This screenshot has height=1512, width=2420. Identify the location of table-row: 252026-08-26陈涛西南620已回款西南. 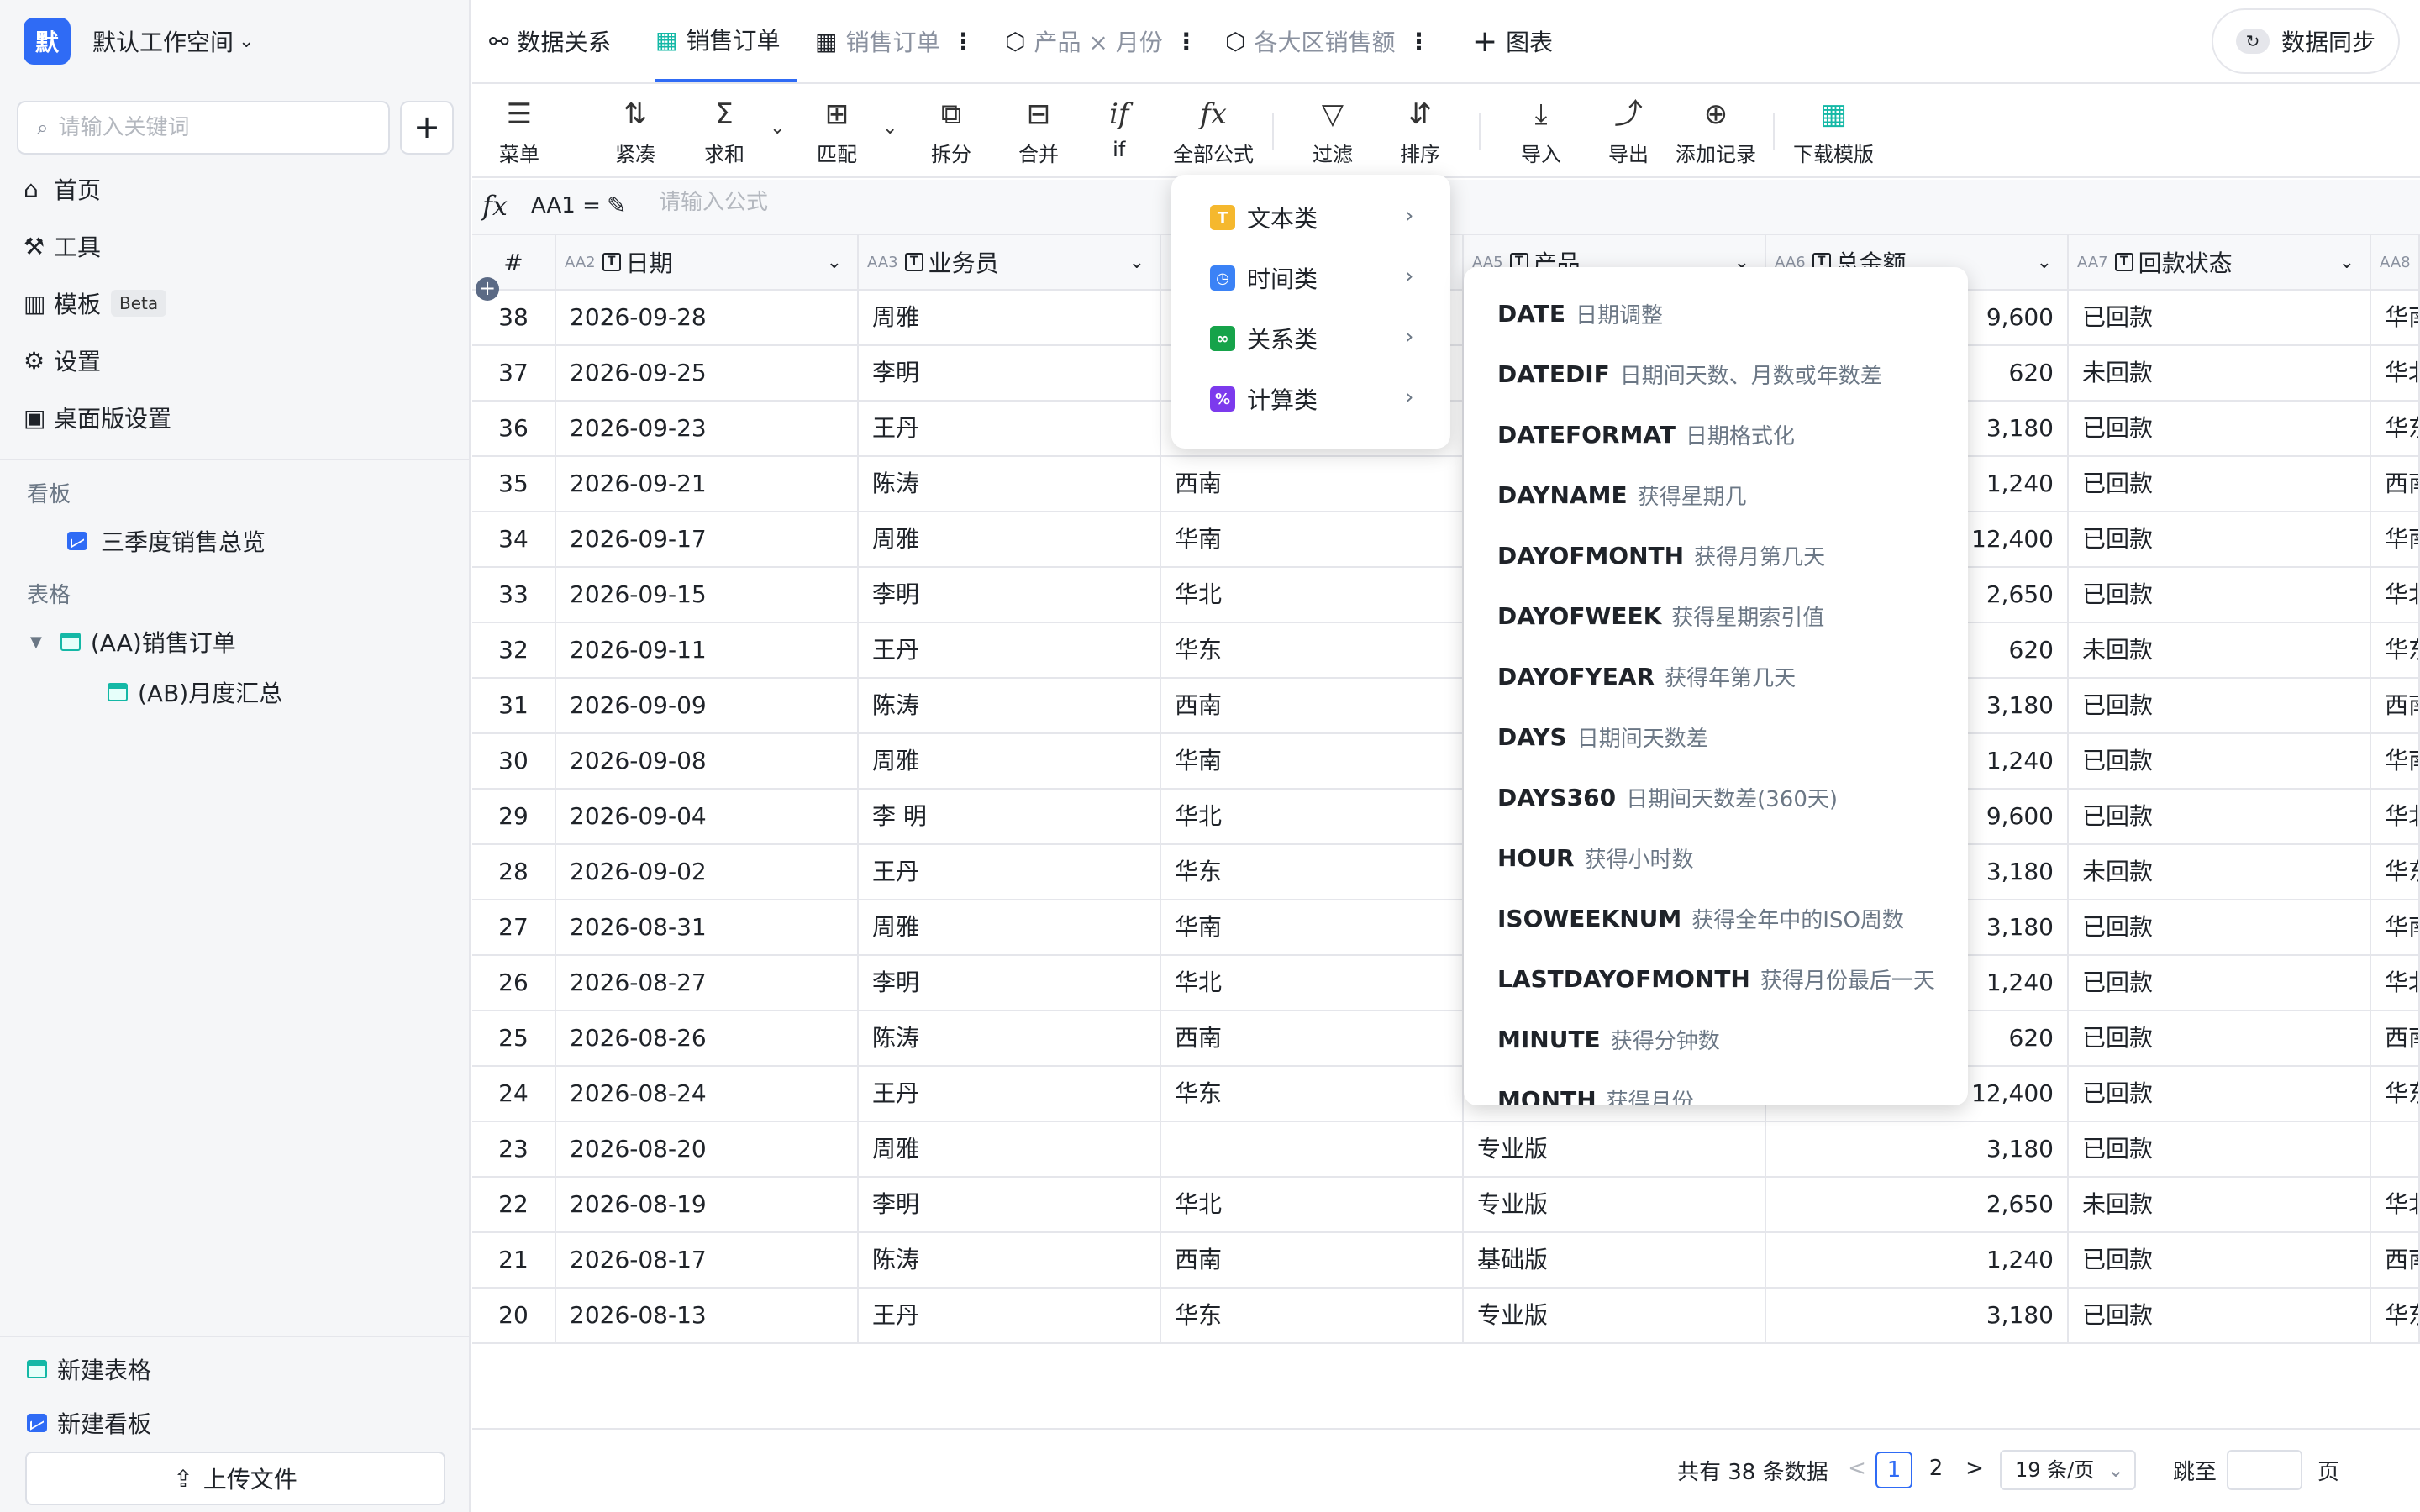
(1446, 1039).